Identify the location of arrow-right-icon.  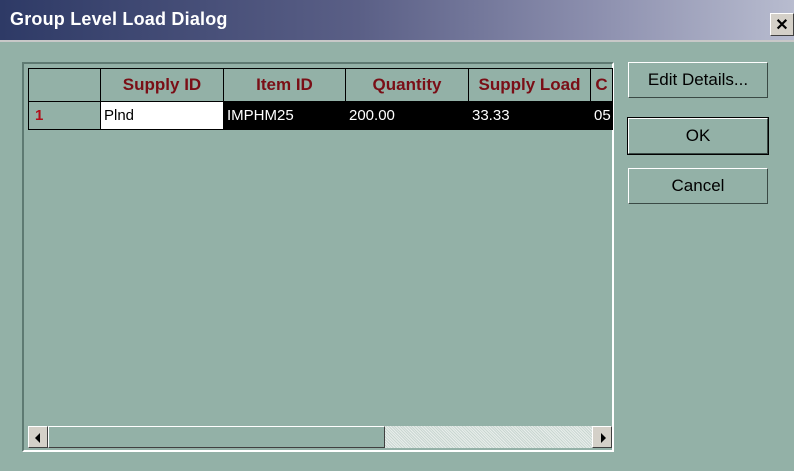
(603, 438).